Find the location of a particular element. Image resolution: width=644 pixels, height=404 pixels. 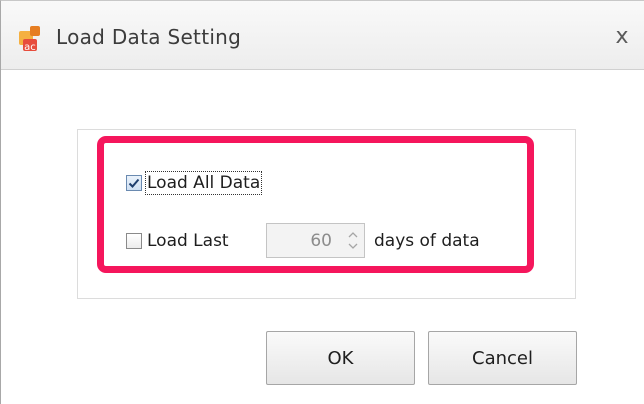

close-icon: x is located at coordinates (622, 36).